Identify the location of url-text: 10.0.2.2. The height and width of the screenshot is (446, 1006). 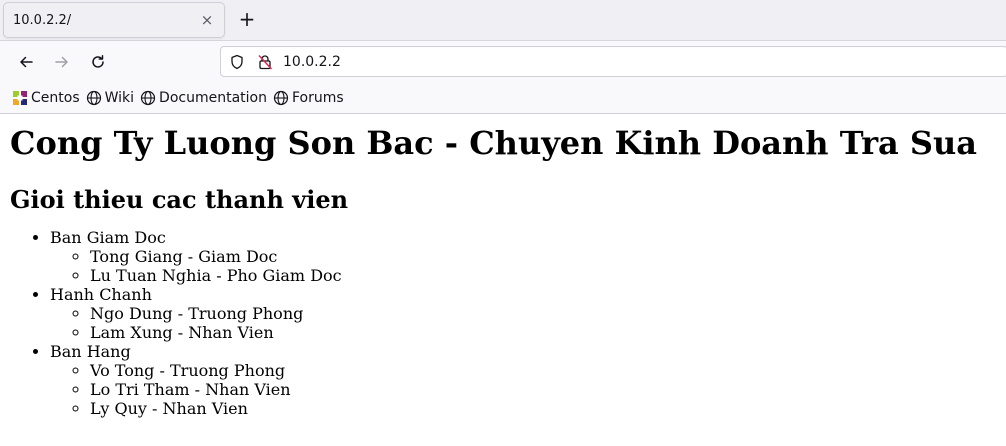
(312, 62).